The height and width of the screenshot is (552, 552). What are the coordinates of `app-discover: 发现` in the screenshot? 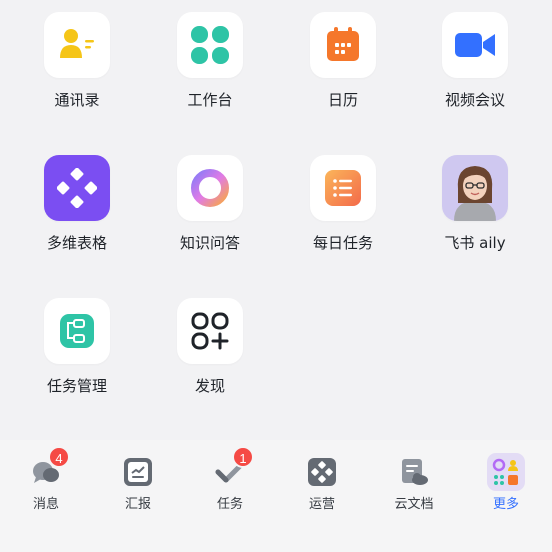 It's located at (210, 353).